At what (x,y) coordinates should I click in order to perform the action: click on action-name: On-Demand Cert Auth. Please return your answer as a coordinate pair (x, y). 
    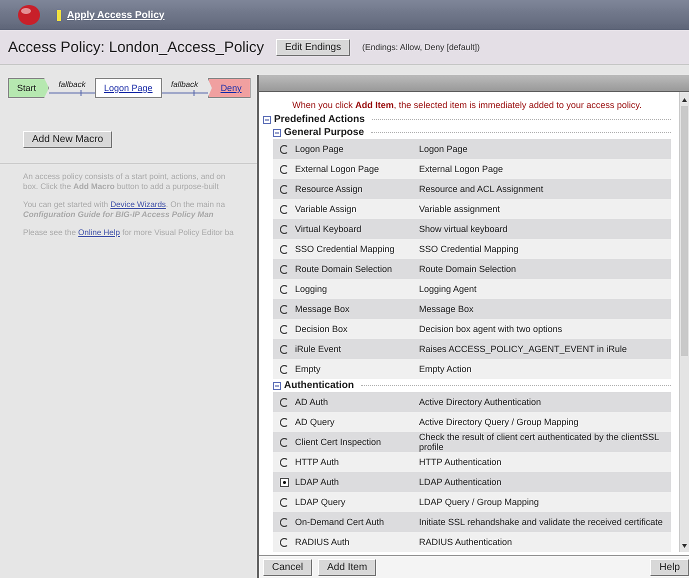
    Looking at the image, I should click on (340, 522).